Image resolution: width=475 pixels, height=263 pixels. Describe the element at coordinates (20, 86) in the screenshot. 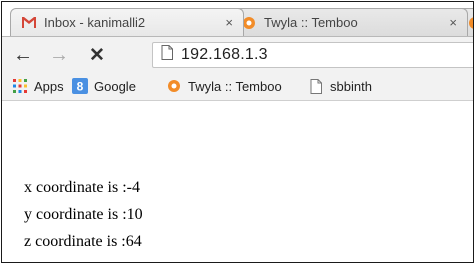

I see `apps-grid-icon` at that location.